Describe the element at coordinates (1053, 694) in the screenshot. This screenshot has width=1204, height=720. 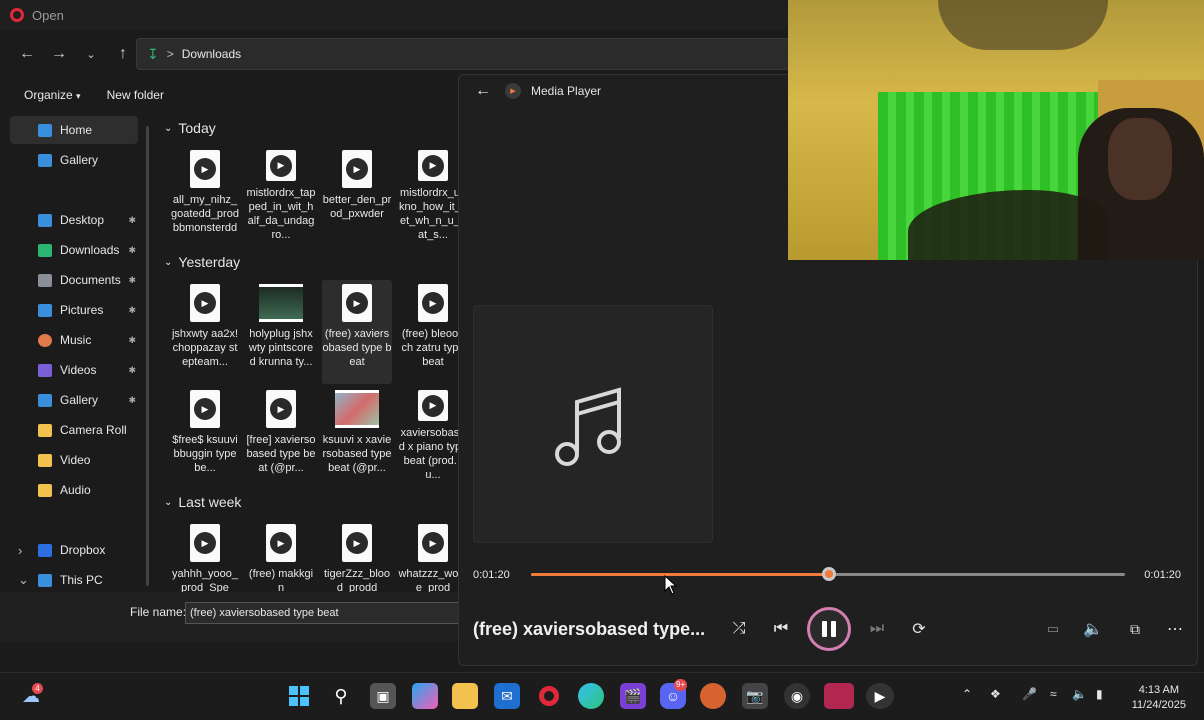
I see `wifi-icon: ≈` at that location.